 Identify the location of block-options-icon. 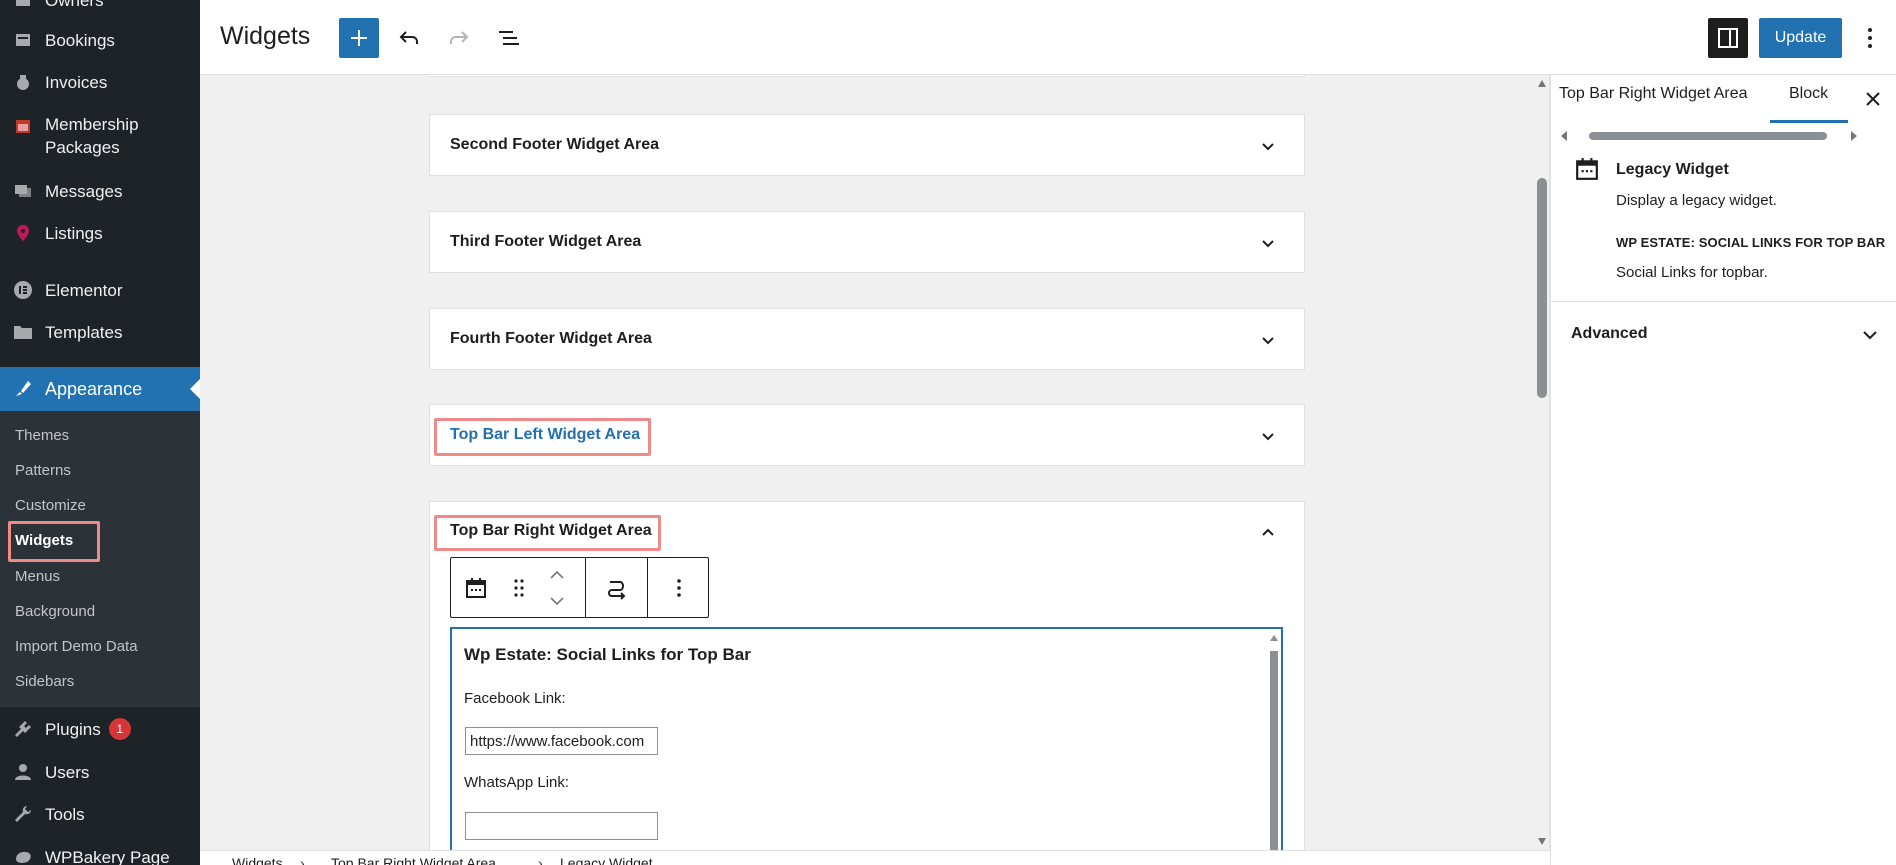
(679, 588).